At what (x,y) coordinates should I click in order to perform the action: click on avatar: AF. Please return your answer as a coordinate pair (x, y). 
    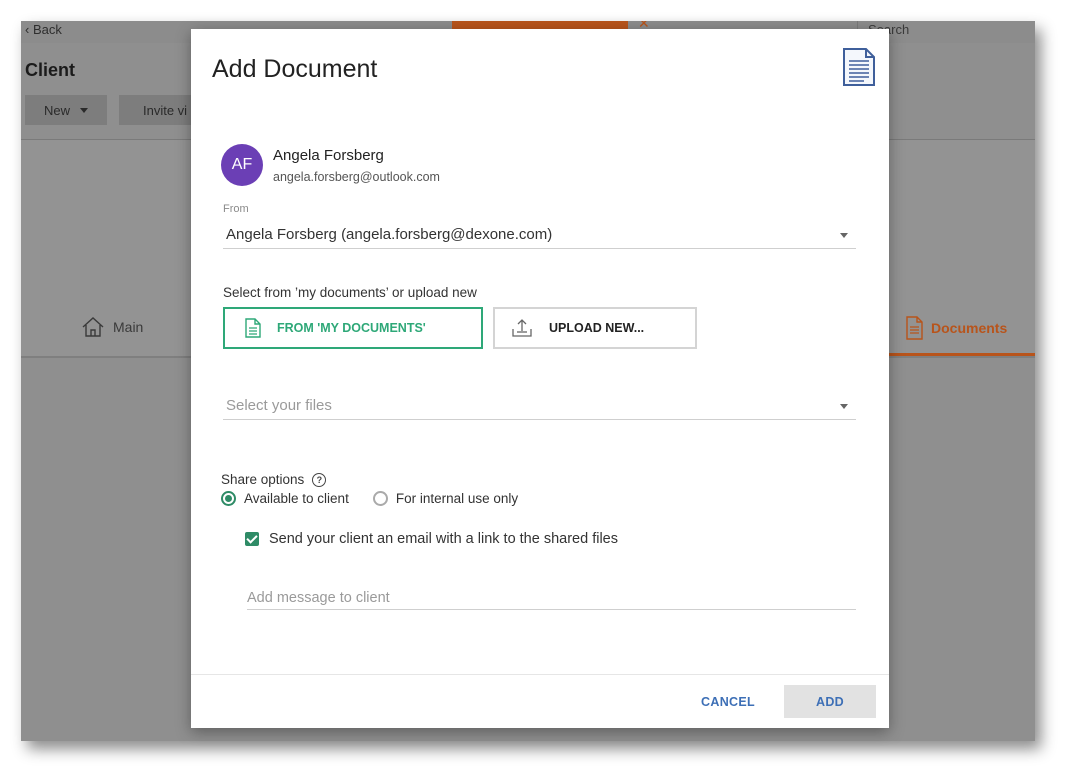
    Looking at the image, I should click on (242, 165).